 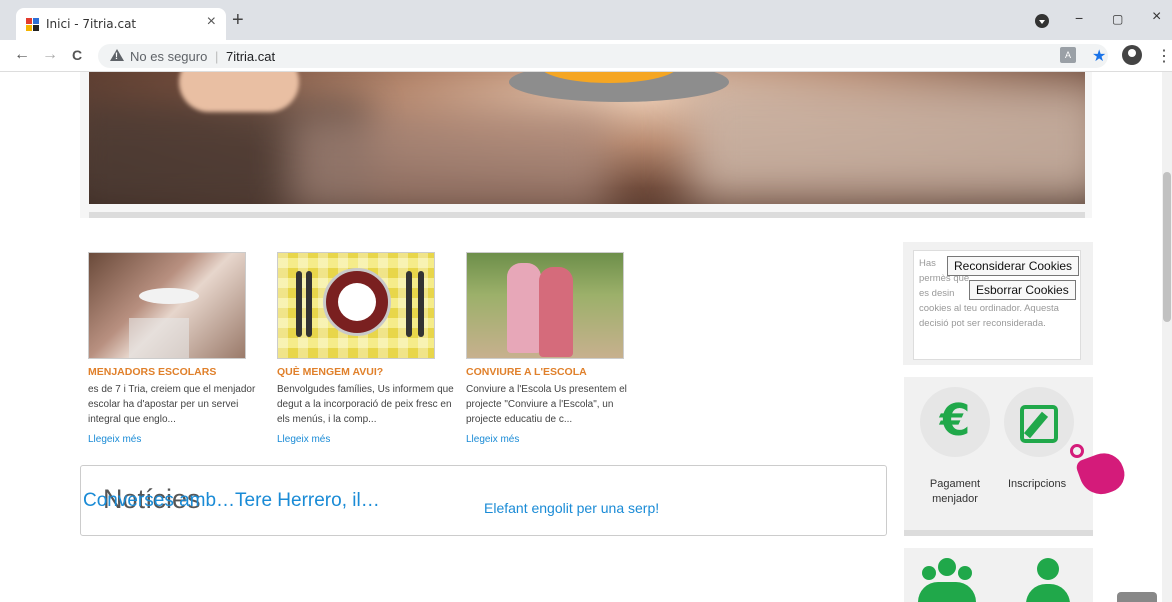 What do you see at coordinates (587, 215) in the screenshot?
I see `hero-divider` at bounding box center [587, 215].